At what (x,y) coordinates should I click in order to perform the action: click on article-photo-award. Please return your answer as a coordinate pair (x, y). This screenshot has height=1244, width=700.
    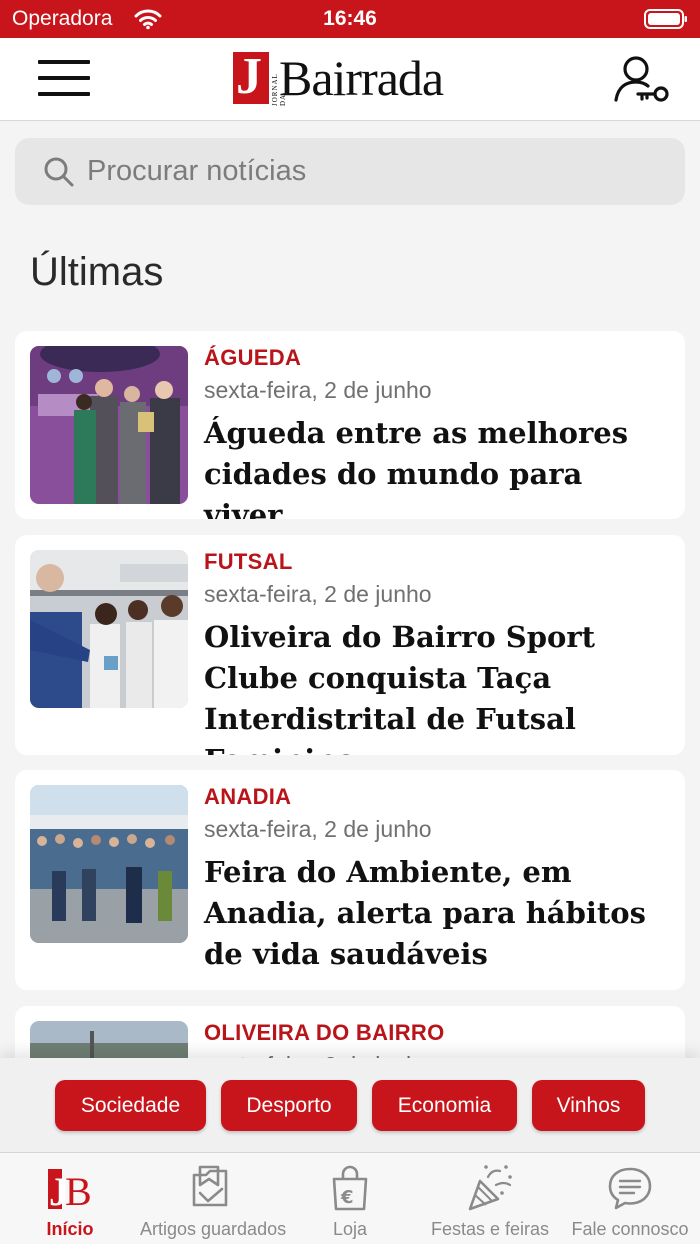
    Looking at the image, I should click on (109, 425).